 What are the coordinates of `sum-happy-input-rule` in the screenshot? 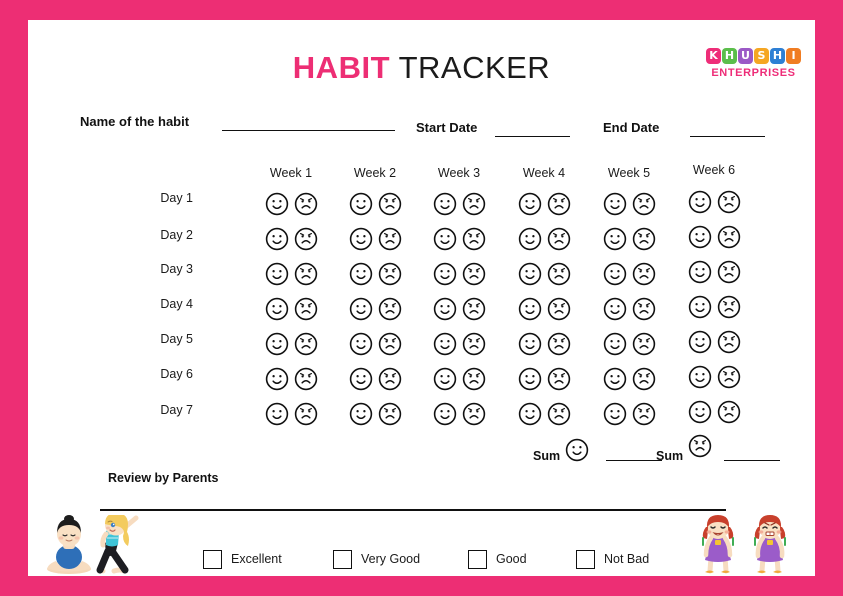 It's located at (634, 460).